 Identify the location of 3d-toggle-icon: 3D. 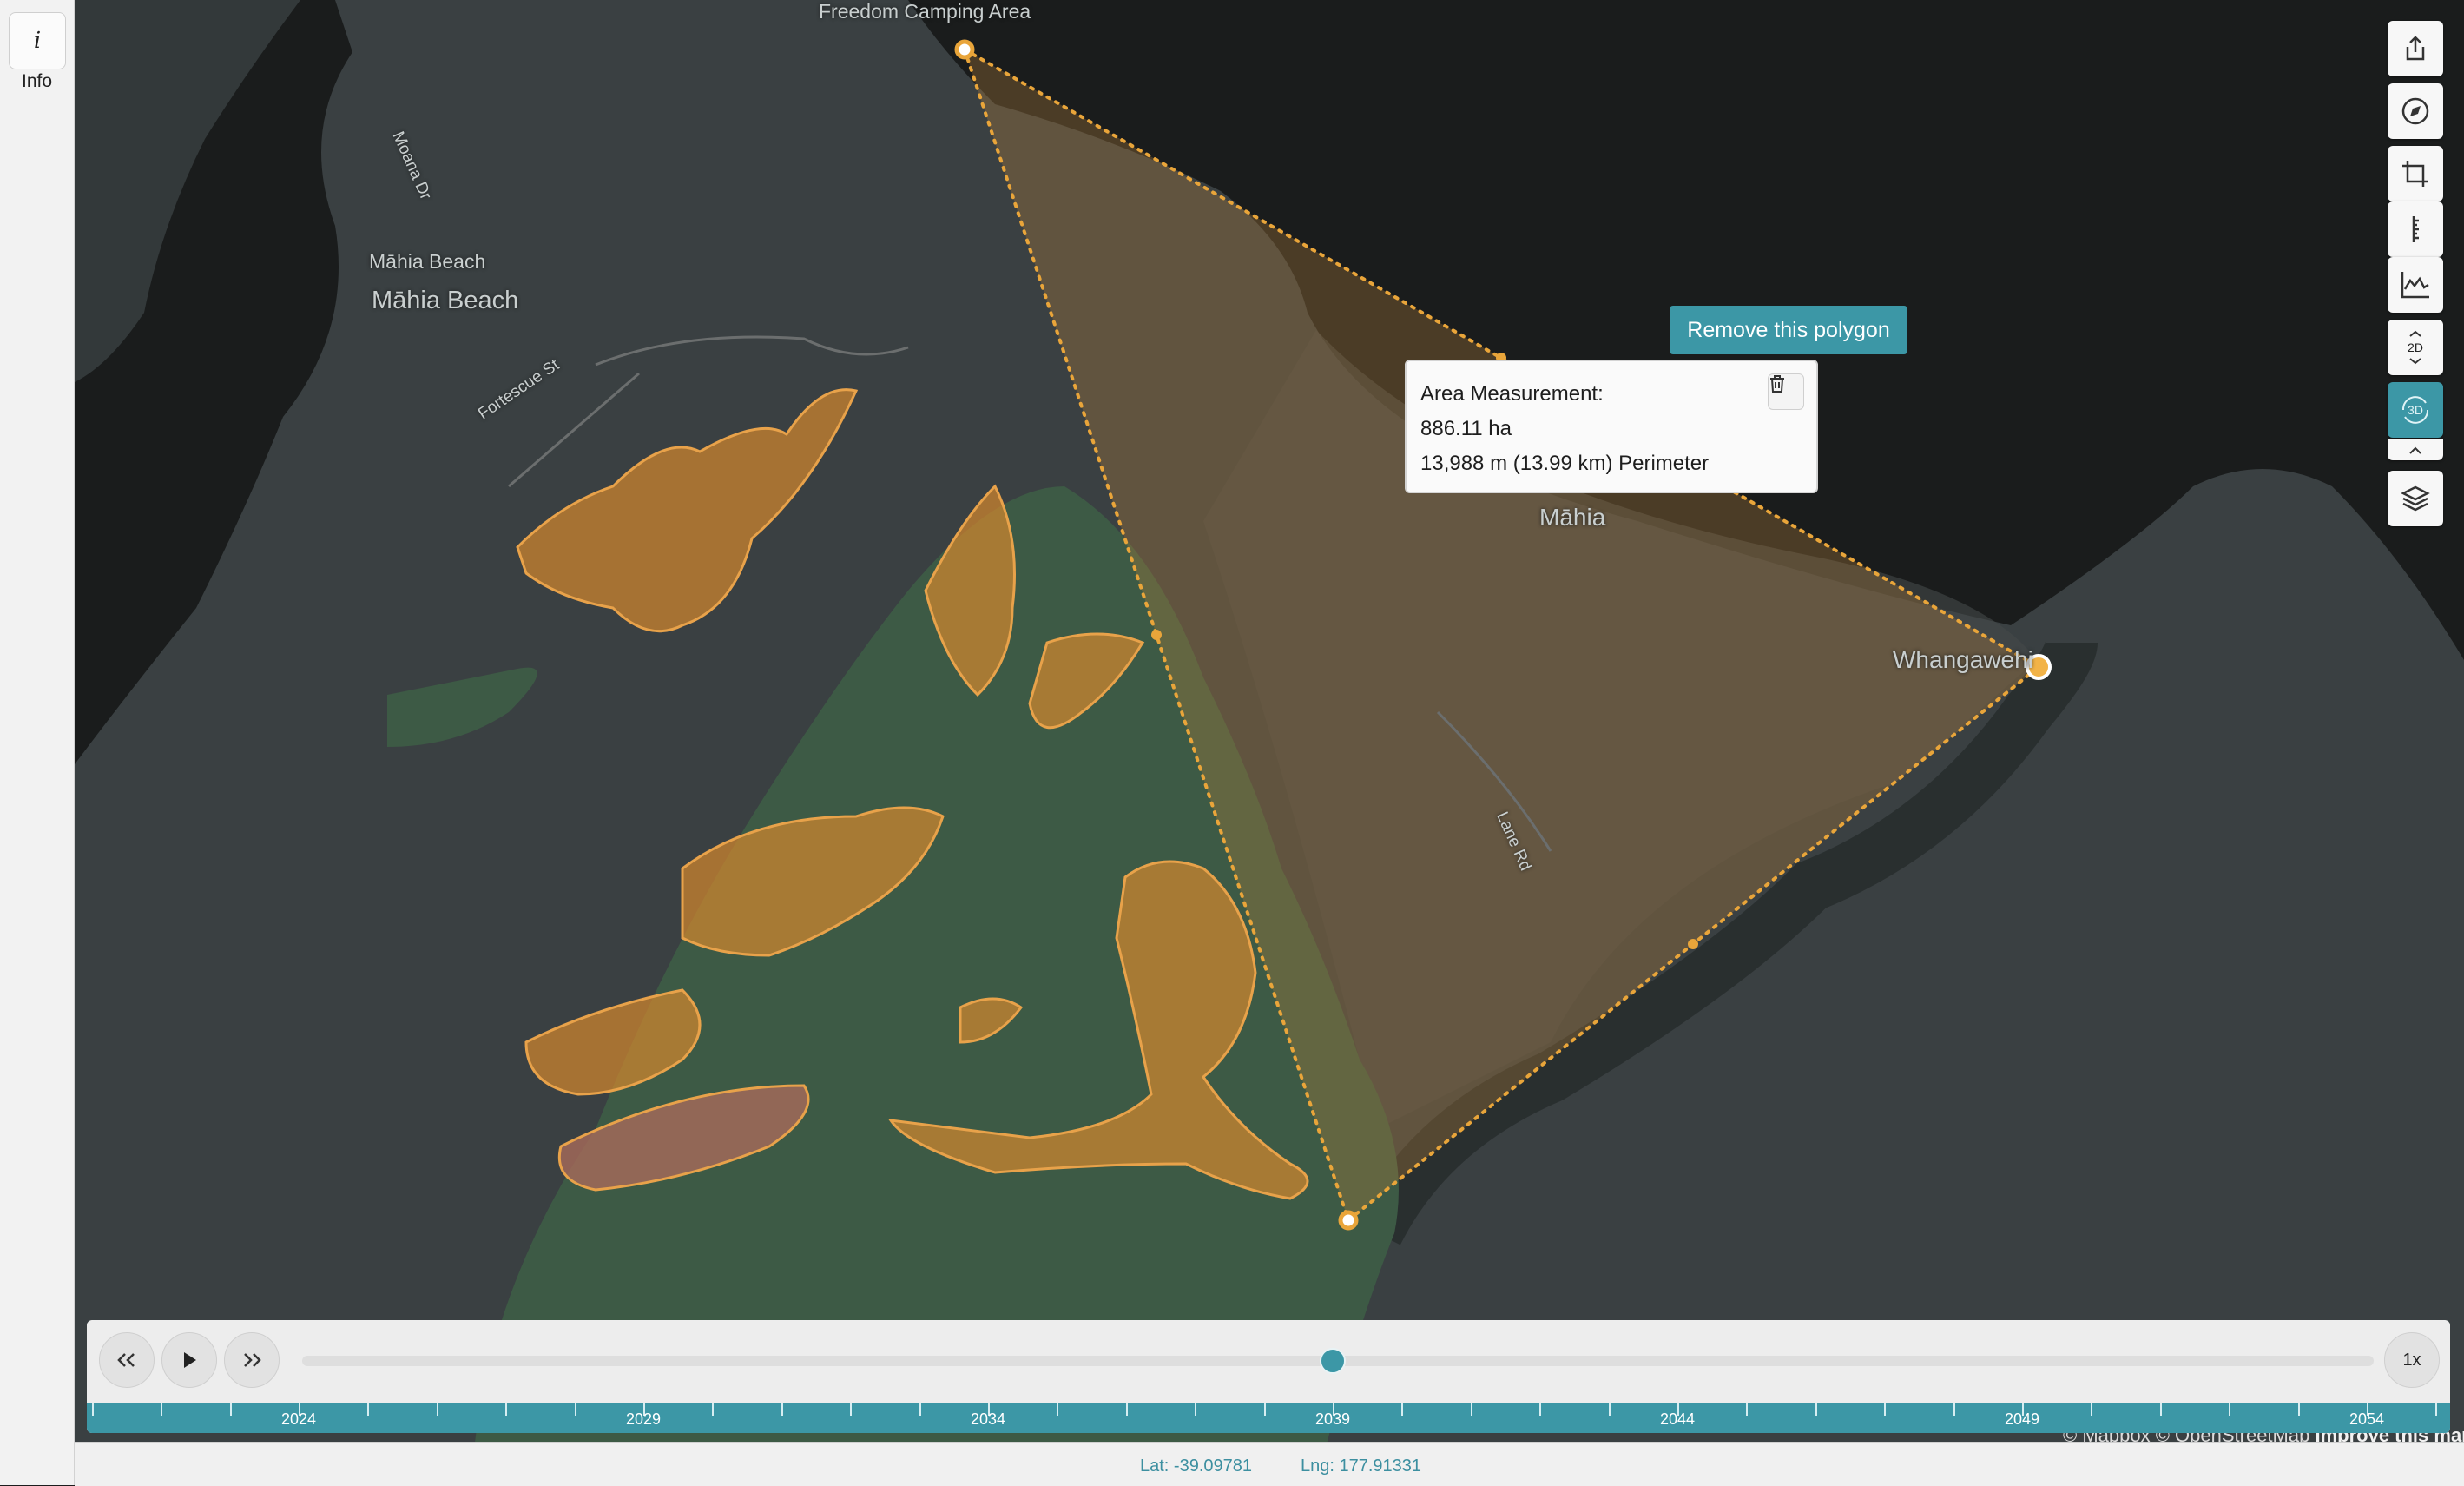
(2415, 410).